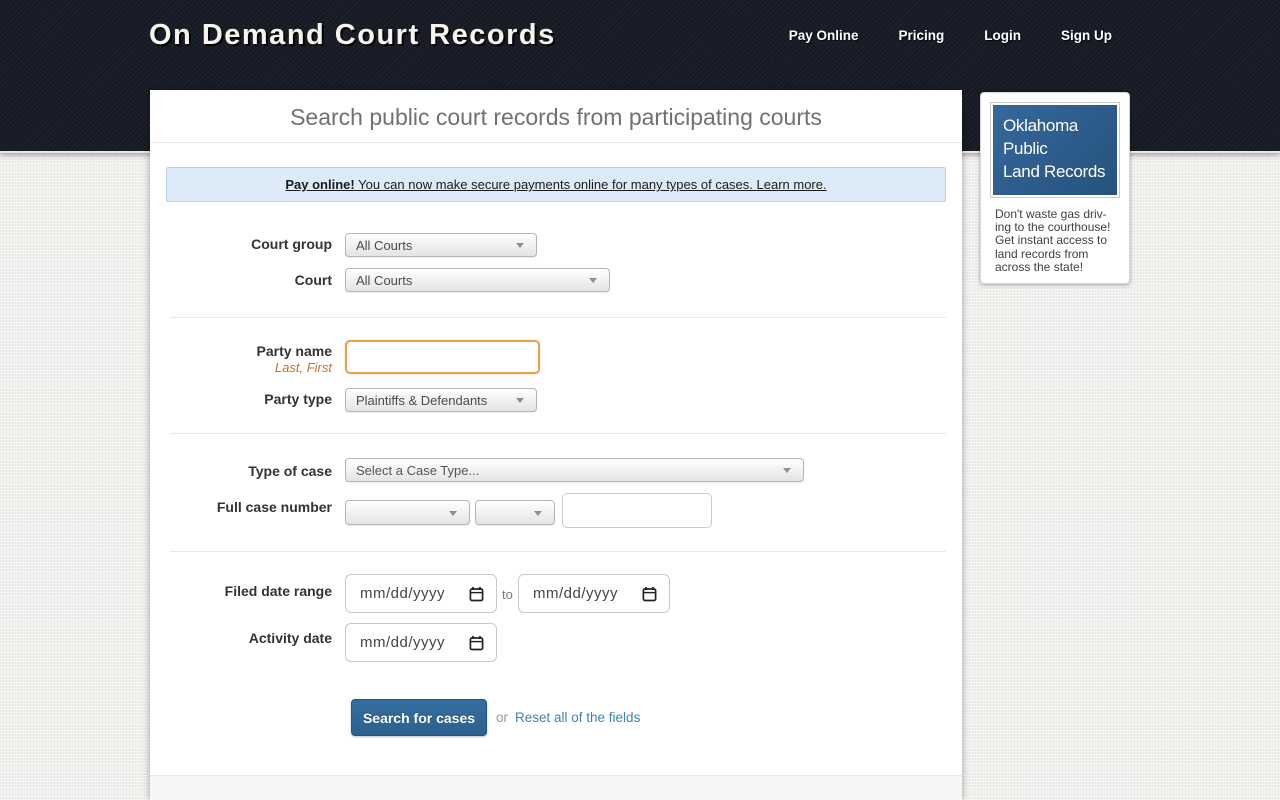 This screenshot has height=800, width=1280. What do you see at coordinates (824, 35) in the screenshot?
I see `nav-pay-online: Pay Online` at bounding box center [824, 35].